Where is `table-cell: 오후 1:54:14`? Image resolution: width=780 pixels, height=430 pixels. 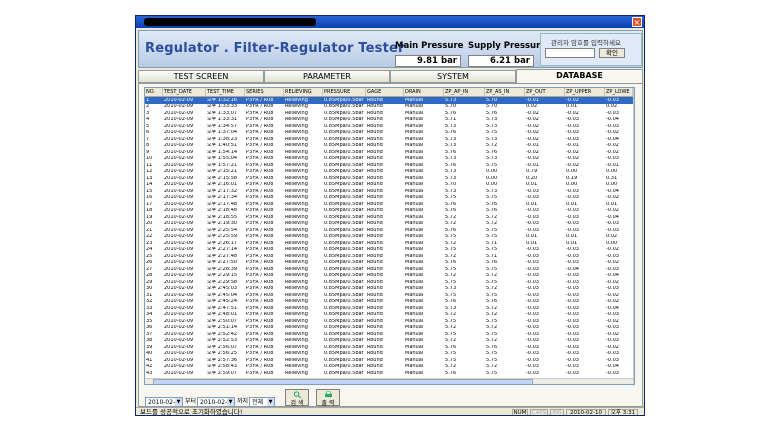
table-cell: 오후 1:54:14 is located at coordinates (222, 152).